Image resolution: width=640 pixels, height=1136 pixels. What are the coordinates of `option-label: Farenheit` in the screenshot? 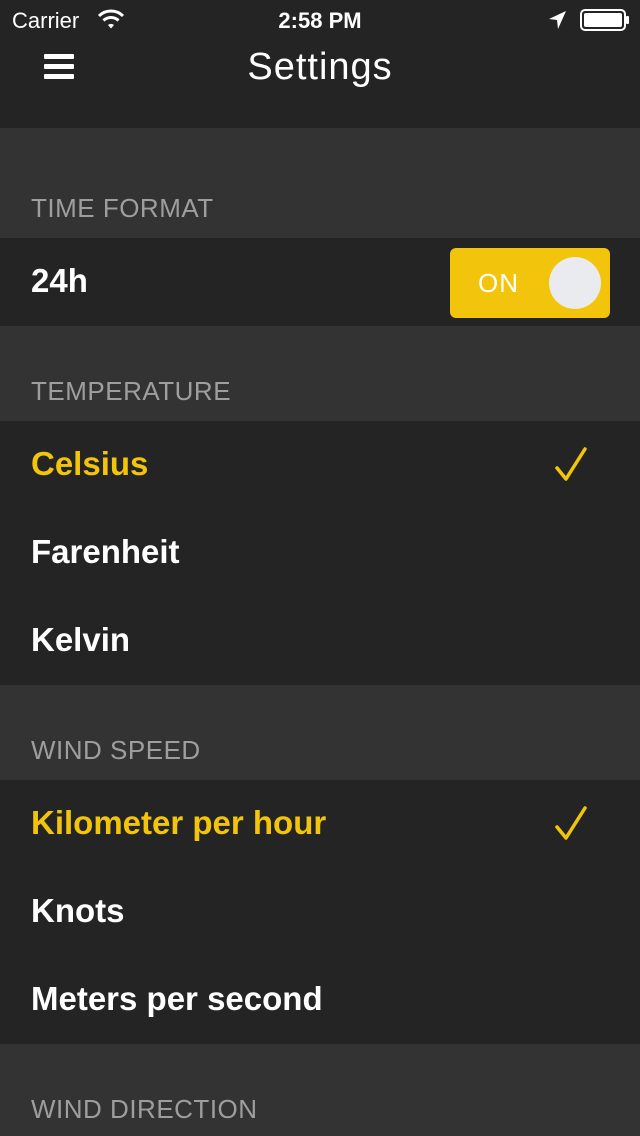 It's located at (105, 551).